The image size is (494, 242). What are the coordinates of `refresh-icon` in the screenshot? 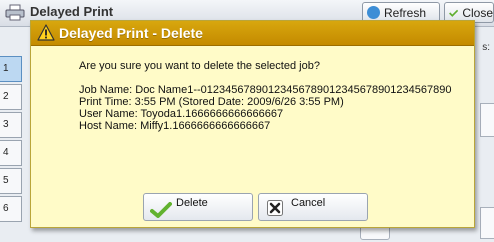 It's located at (373, 12).